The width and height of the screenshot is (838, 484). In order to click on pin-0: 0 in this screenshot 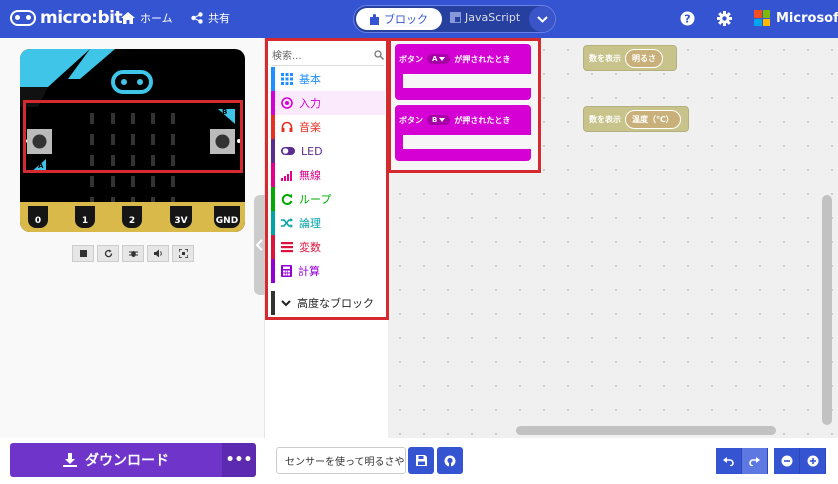, I will do `click(38, 217)`.